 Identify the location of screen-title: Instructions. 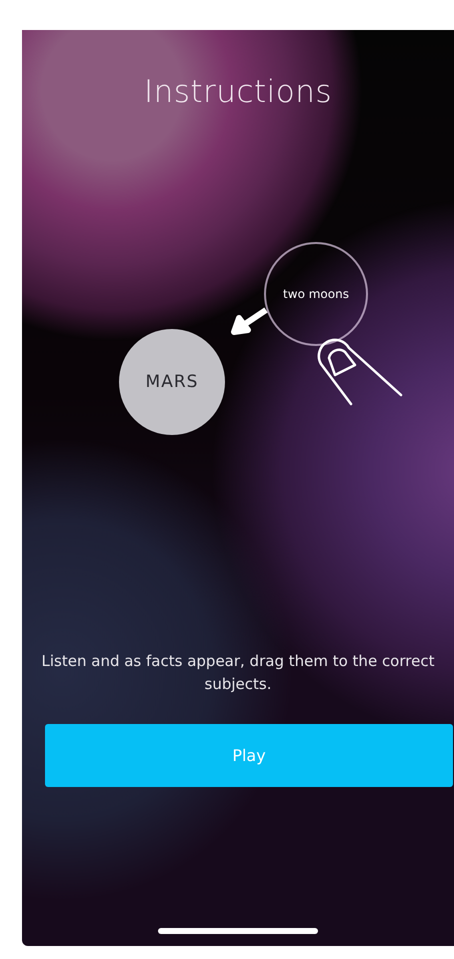
(238, 92).